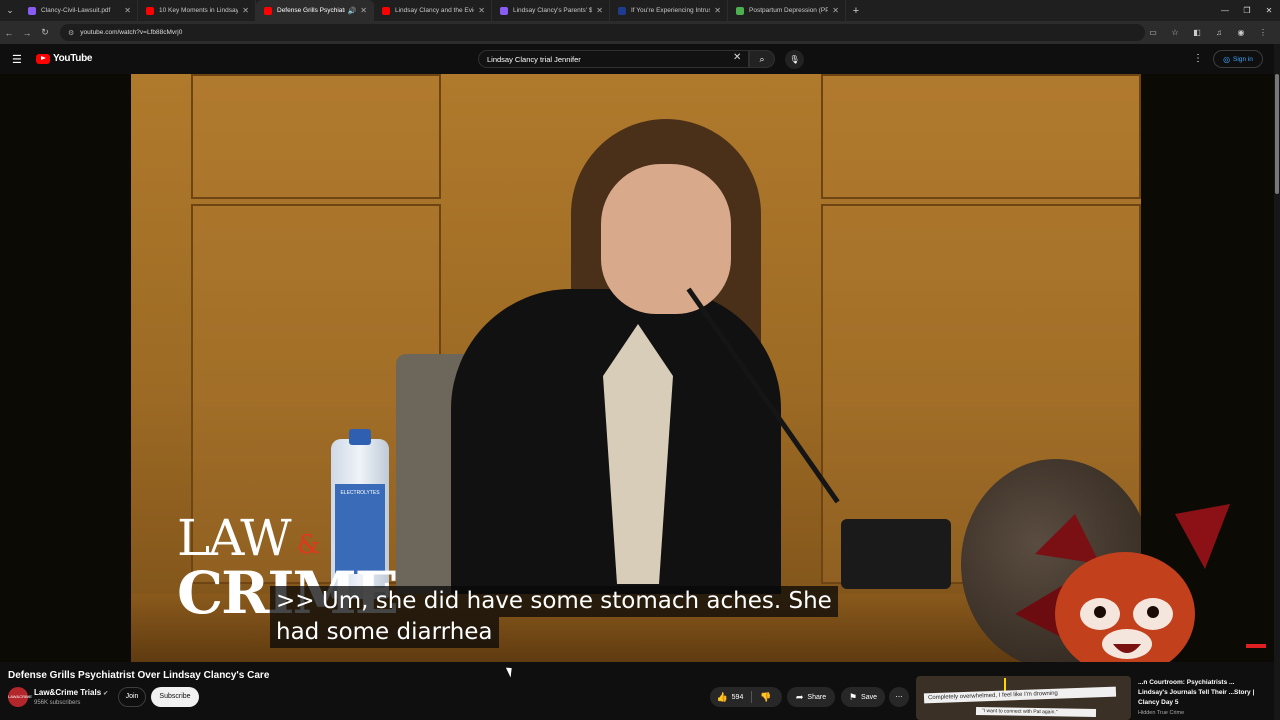 The image size is (1280, 720). I want to click on toolbar-icons: ▭ ☆ ◧ ♫ ◉ ⋮, so click(1208, 32).